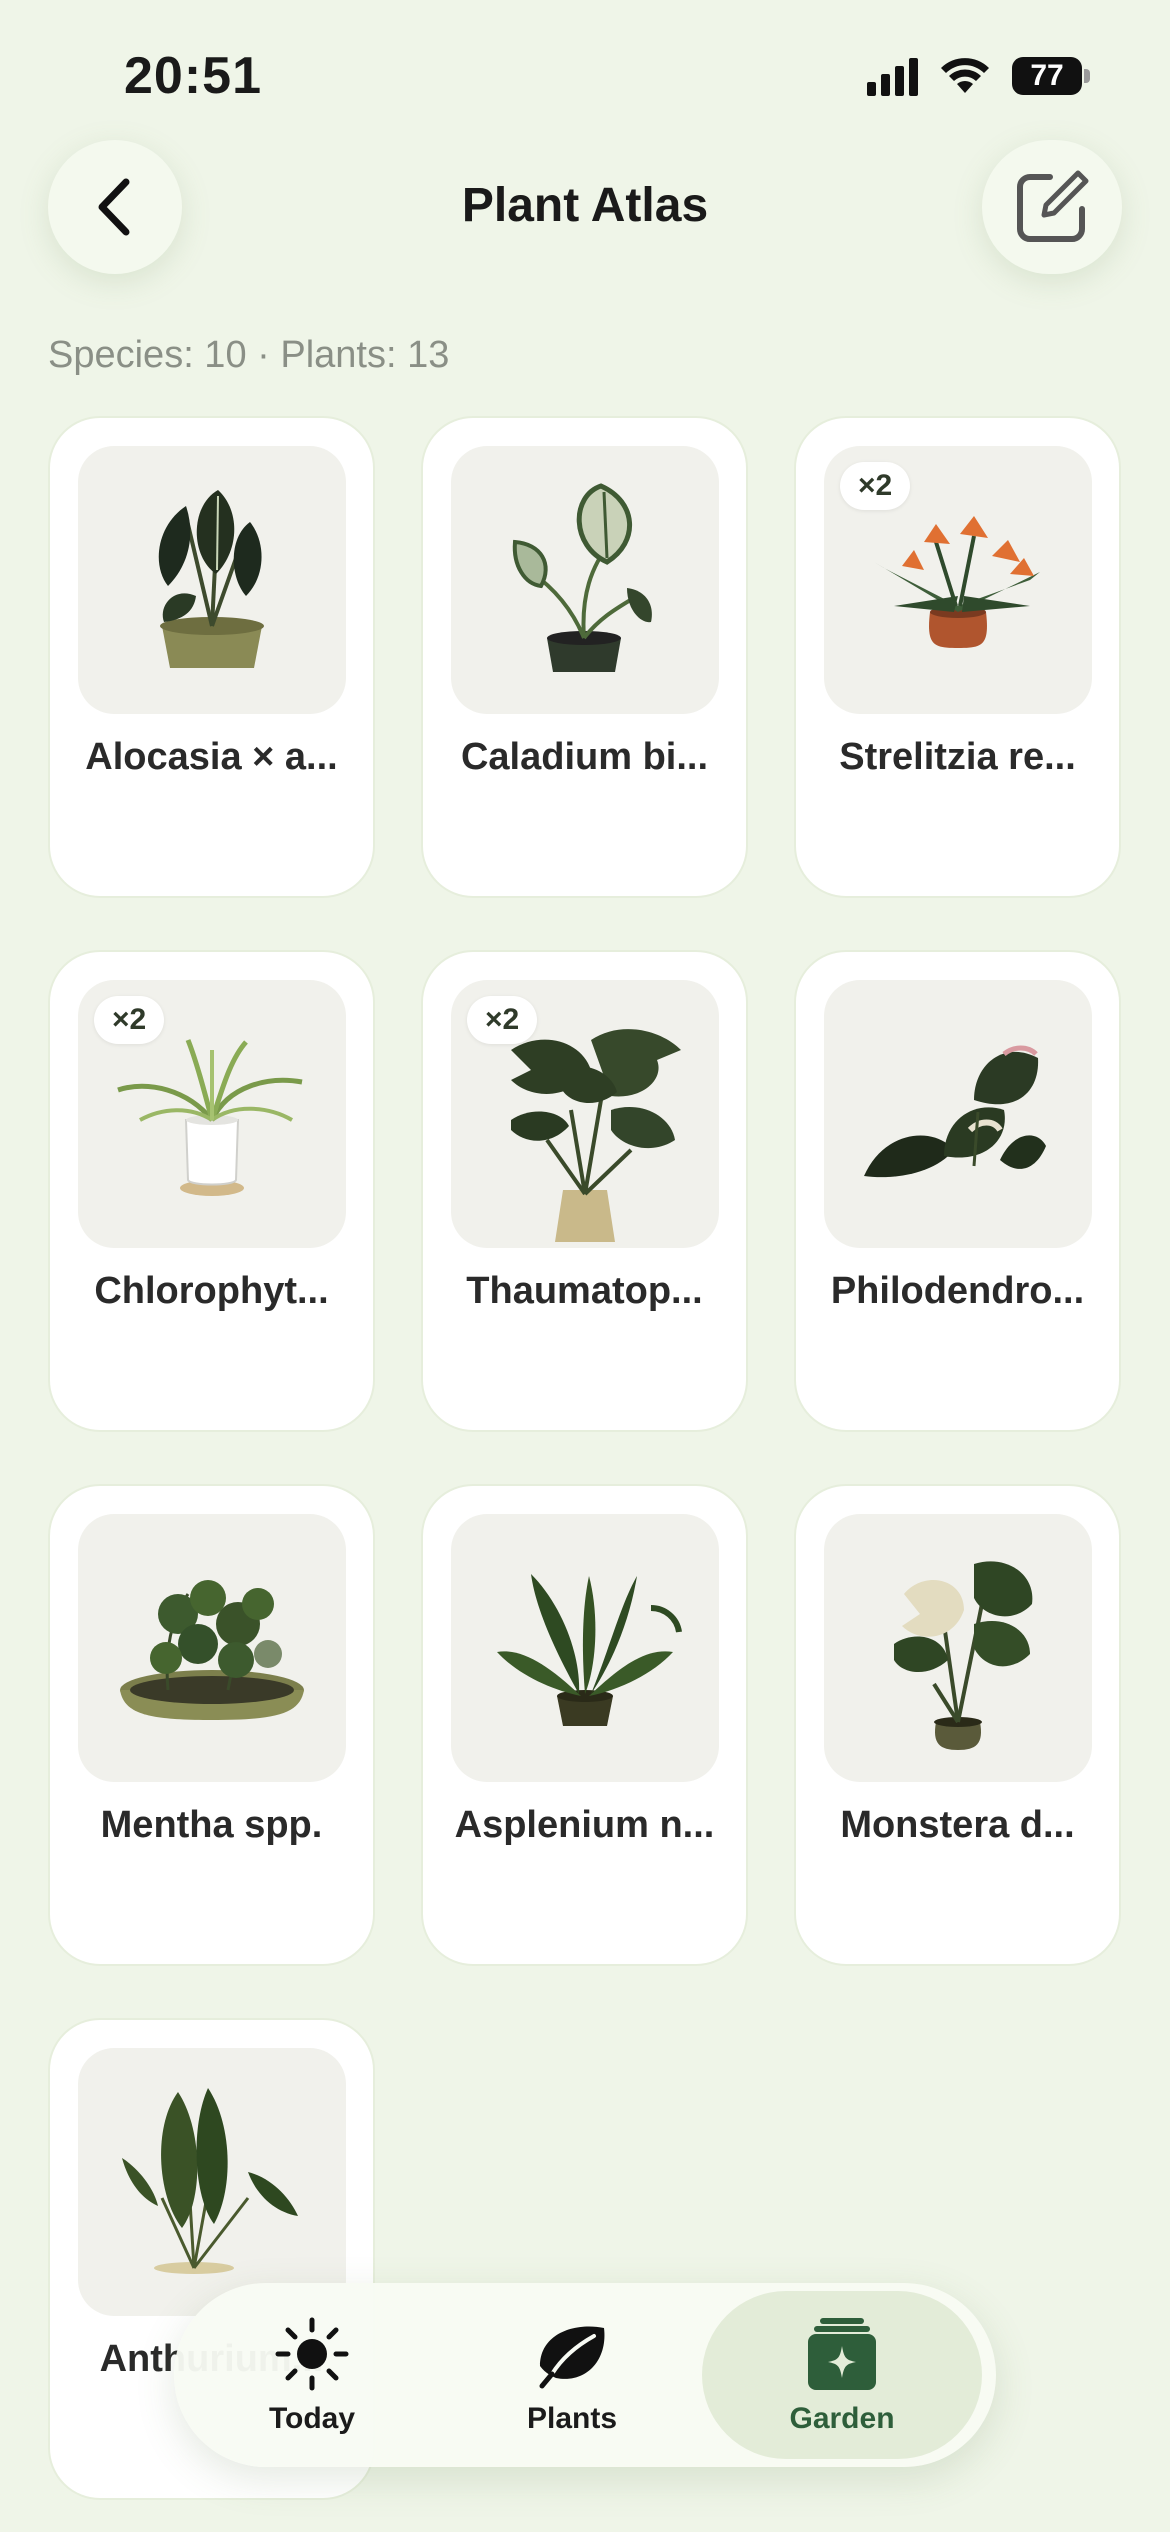 The image size is (1170, 2532). What do you see at coordinates (249, 355) in the screenshot?
I see `species-summary: Species: 10 · Plants: 13` at bounding box center [249, 355].